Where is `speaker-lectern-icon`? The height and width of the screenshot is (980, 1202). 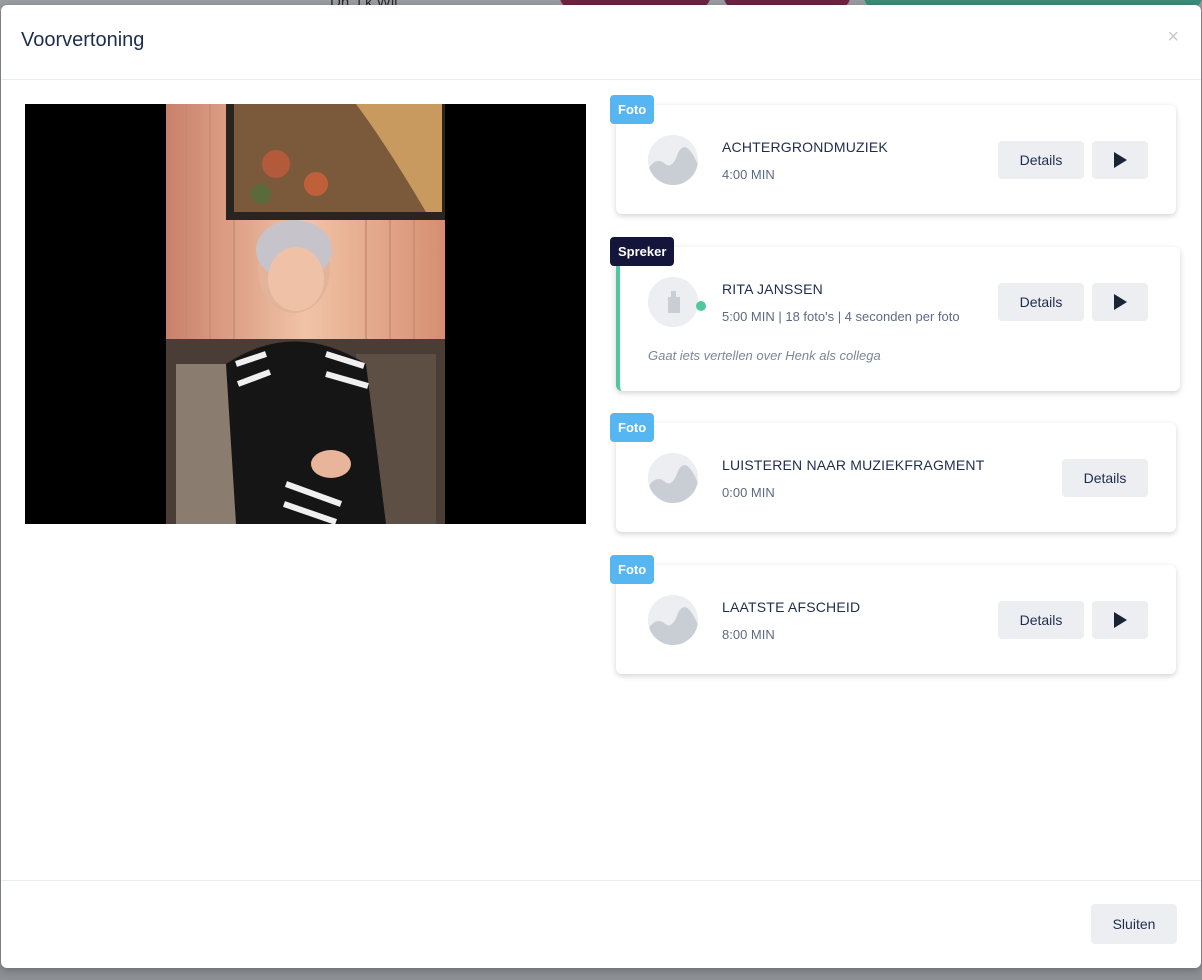
speaker-lectern-icon is located at coordinates (673, 302).